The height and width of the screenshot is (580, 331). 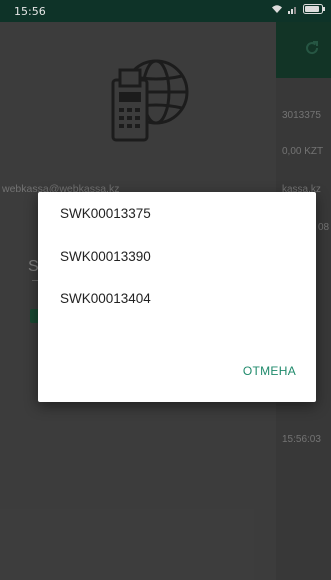 What do you see at coordinates (314, 9) in the screenshot?
I see `battery-icon` at bounding box center [314, 9].